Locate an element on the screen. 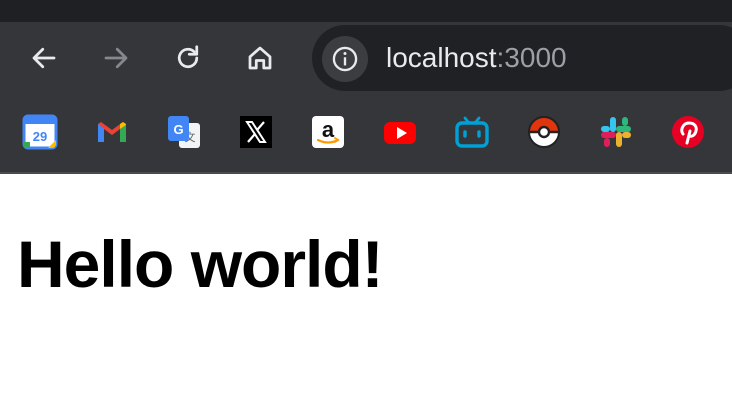  url-host: localhost is located at coordinates (441, 57).